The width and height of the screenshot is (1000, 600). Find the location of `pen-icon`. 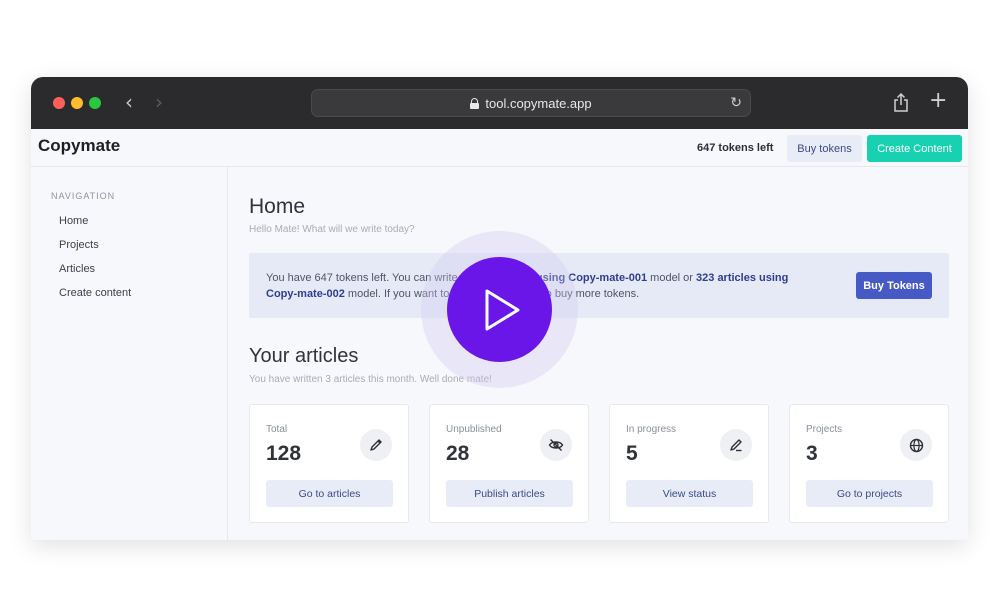

pen-icon is located at coordinates (736, 445).